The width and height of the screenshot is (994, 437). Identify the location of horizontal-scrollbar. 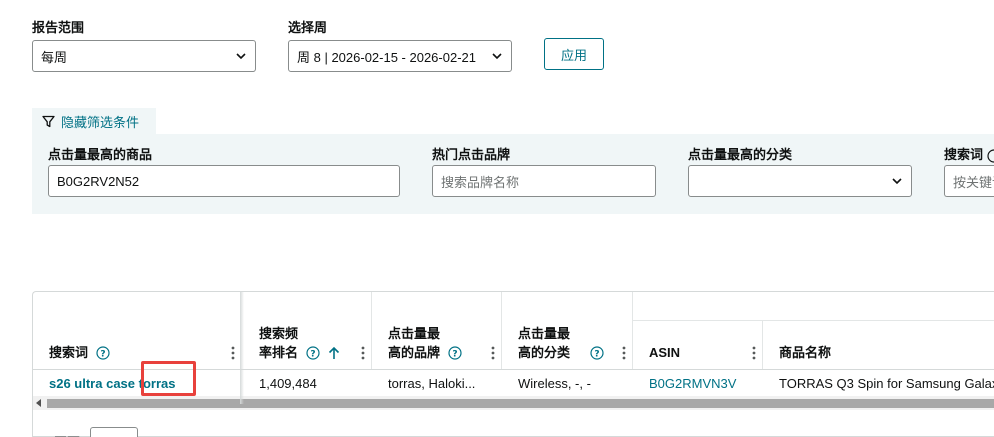
(513, 403).